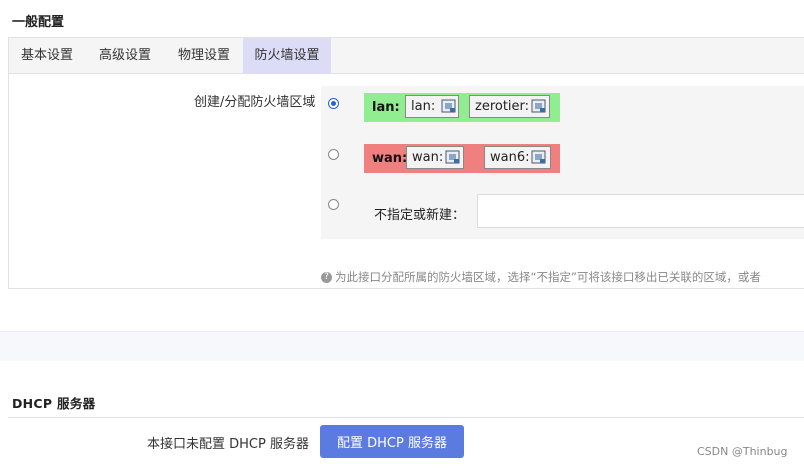  I want to click on interface-chip-wan: wan:, so click(435, 157).